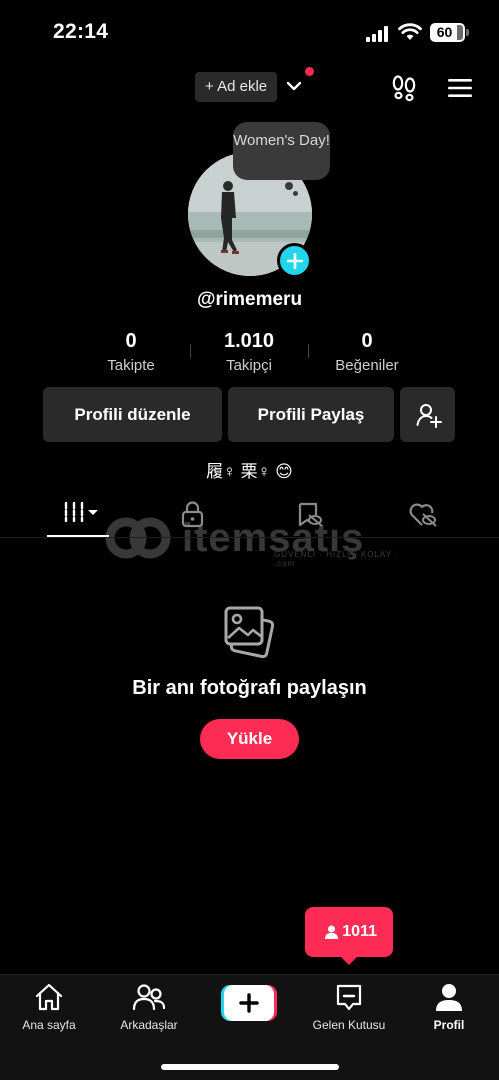  I want to click on battery-icon: 60, so click(447, 32).